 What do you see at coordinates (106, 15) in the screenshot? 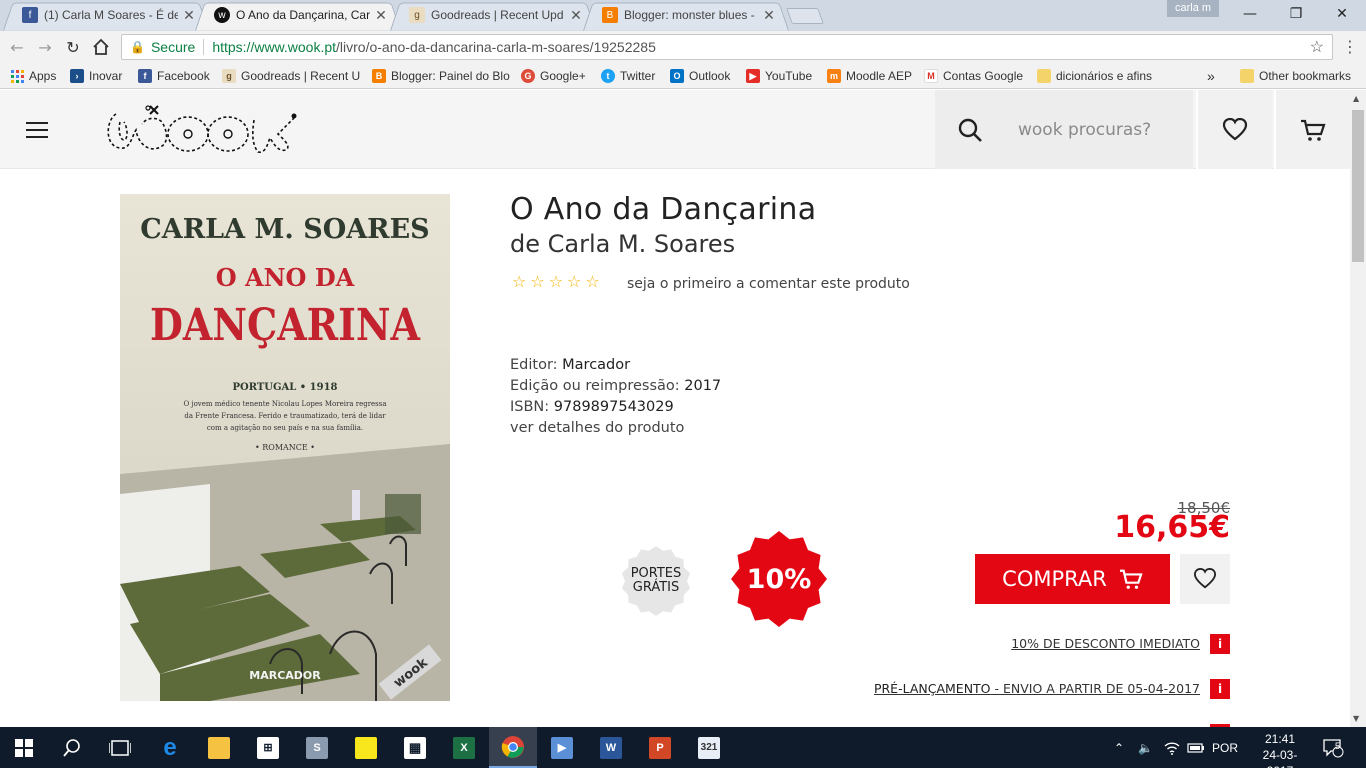
I see `tab-facebook: f (1) Carla M Soares - É de ✕` at bounding box center [106, 15].